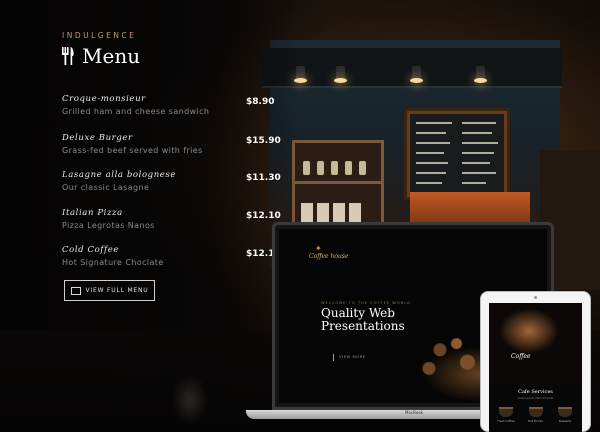 Image resolution: width=600 pixels, height=432 pixels. What do you see at coordinates (106, 187) in the screenshot?
I see `menu-item-description: Our classic Lasagne` at bounding box center [106, 187].